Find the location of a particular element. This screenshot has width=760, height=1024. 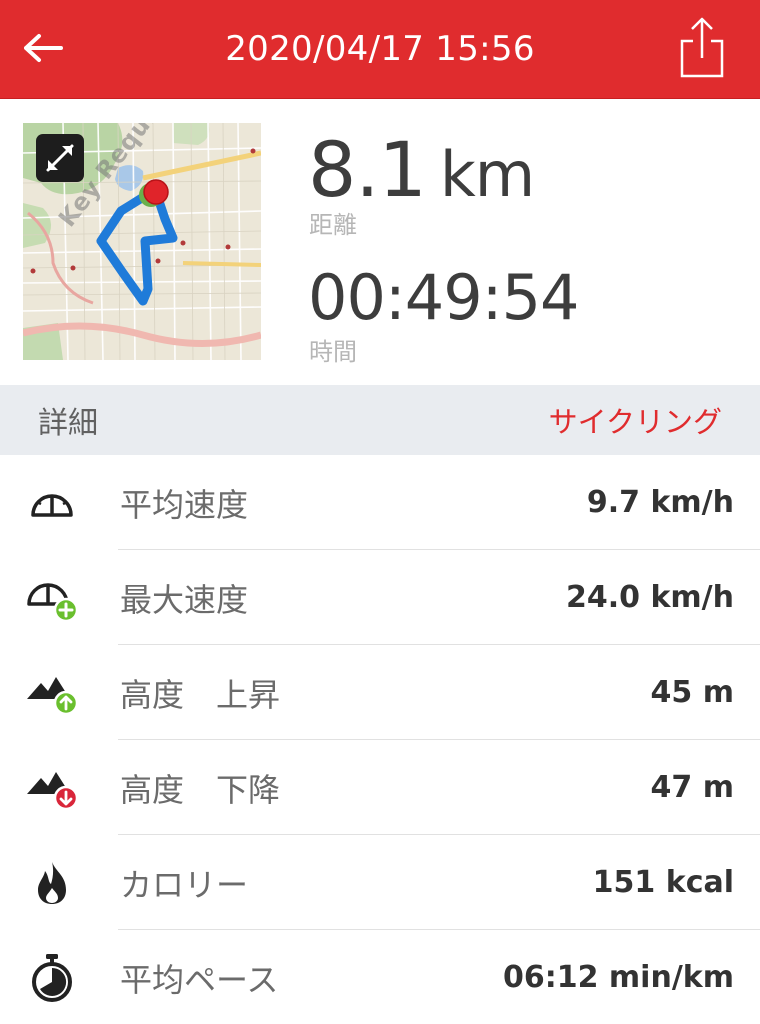

metric-row-max-speed: 最大速度 24.0 km/h is located at coordinates (380, 597).